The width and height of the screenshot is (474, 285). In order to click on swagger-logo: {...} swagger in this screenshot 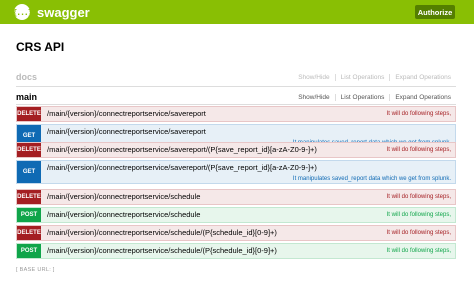, I will do `click(51, 12)`.